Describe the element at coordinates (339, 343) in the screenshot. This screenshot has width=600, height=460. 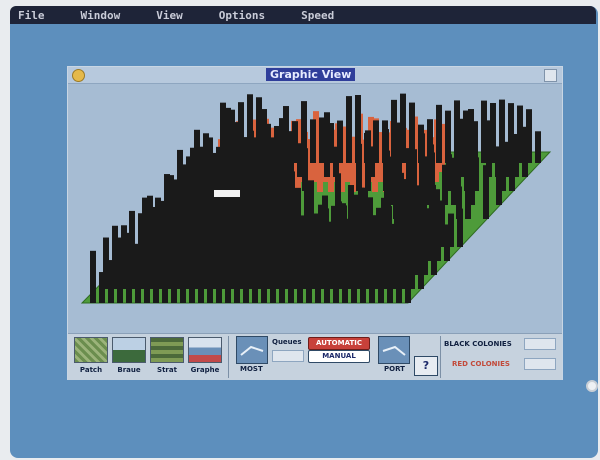
I see `automatic-mode-button: AUTOMATIC` at that location.